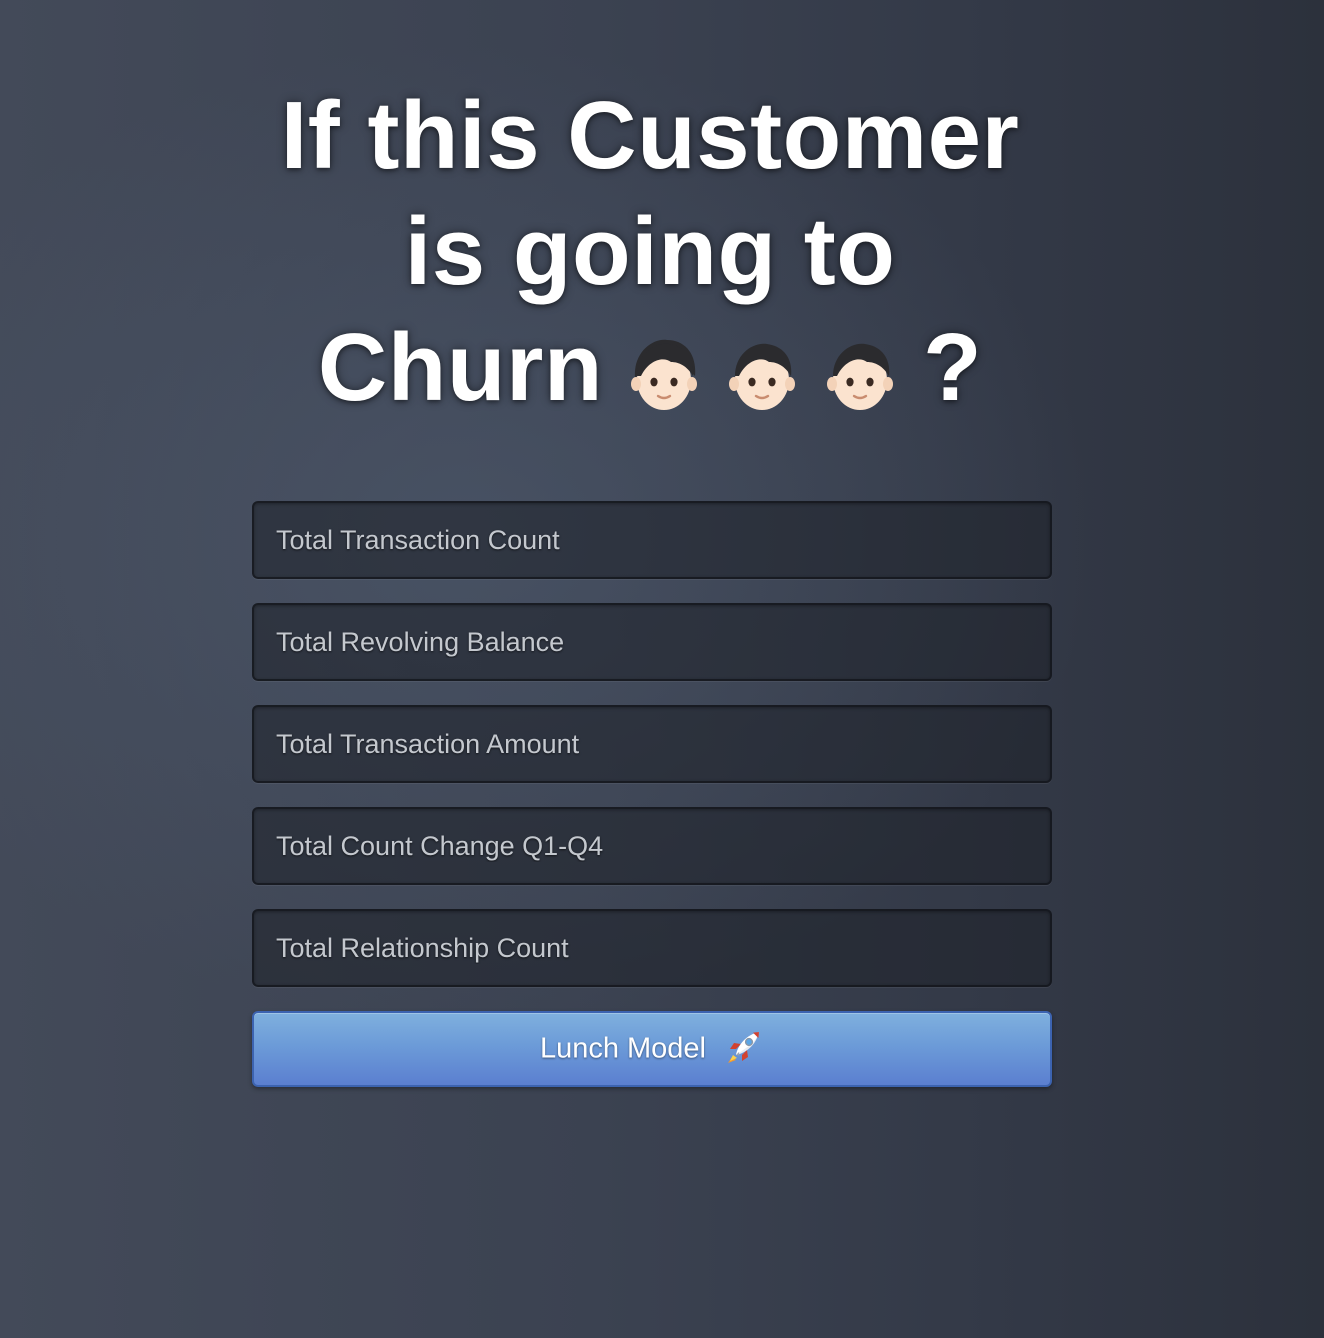 This screenshot has height=1338, width=1324. What do you see at coordinates (652, 846) in the screenshot?
I see `total-count-change-input` at bounding box center [652, 846].